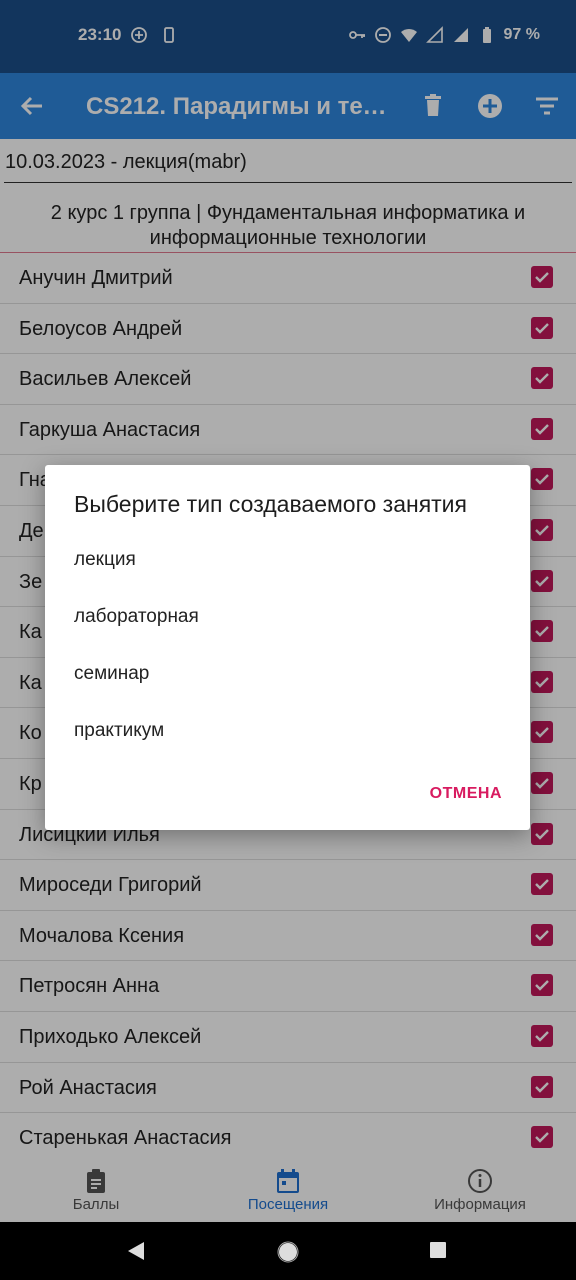 The width and height of the screenshot is (576, 1280). Describe the element at coordinates (119, 731) in the screenshot. I see `dialog-option-practicum: практикум` at that location.